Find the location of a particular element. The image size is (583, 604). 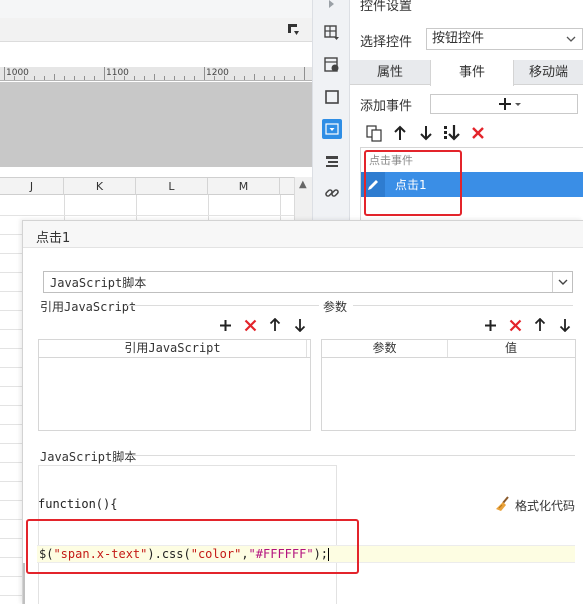

script-section-label: JavaScript脚本 is located at coordinates (88, 457).